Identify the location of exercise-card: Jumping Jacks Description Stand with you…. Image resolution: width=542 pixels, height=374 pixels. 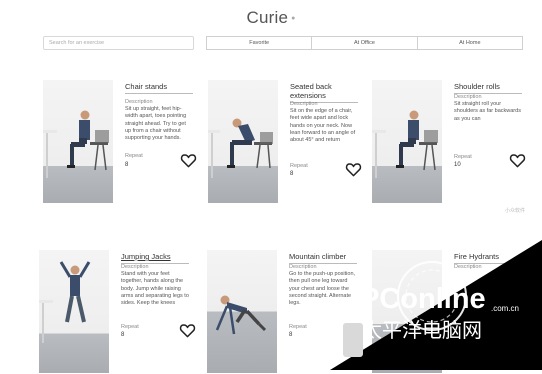
(117, 312).